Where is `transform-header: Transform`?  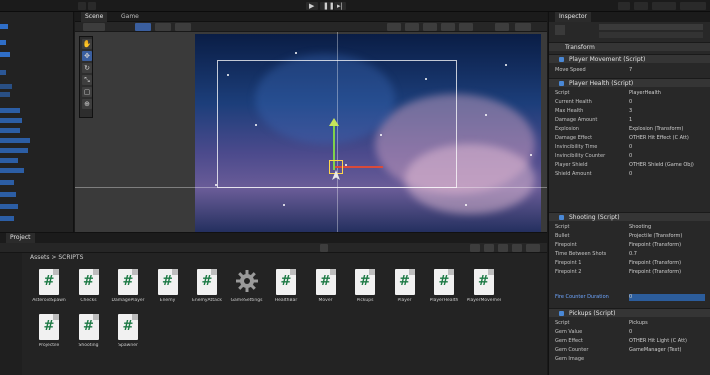
transform-header: Transform is located at coordinates (629, 46).